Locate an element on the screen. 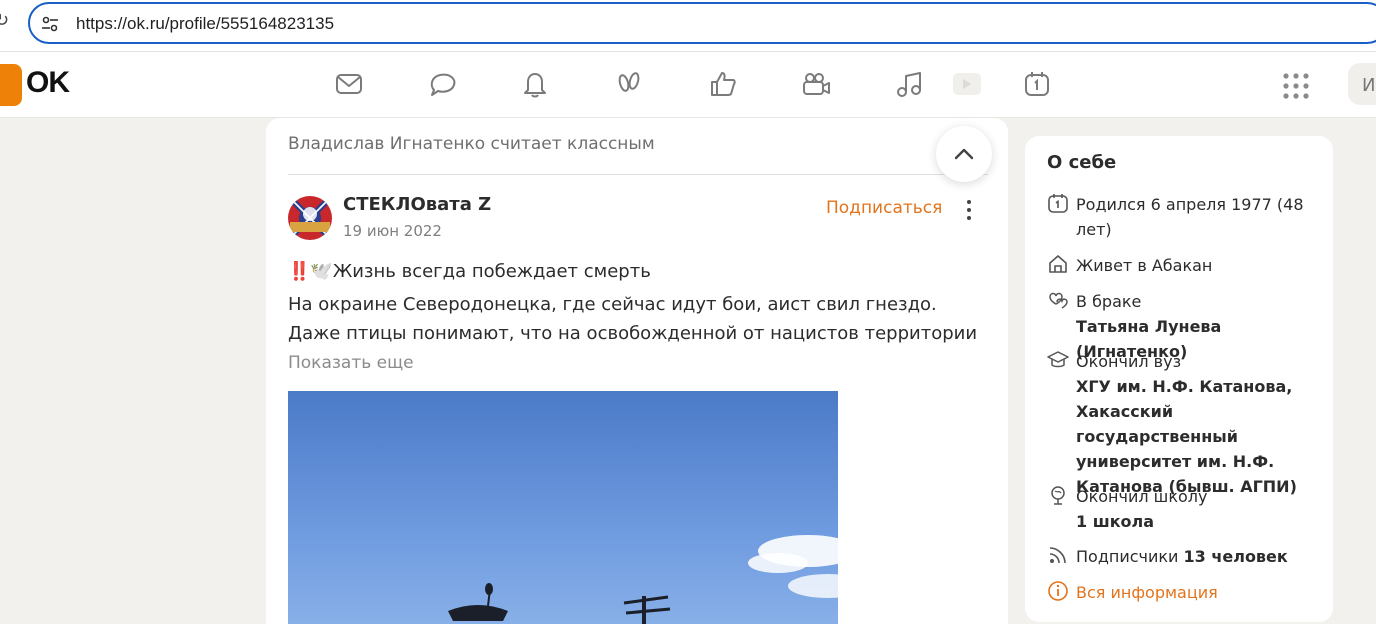  hearts-icon is located at coordinates (1058, 300).